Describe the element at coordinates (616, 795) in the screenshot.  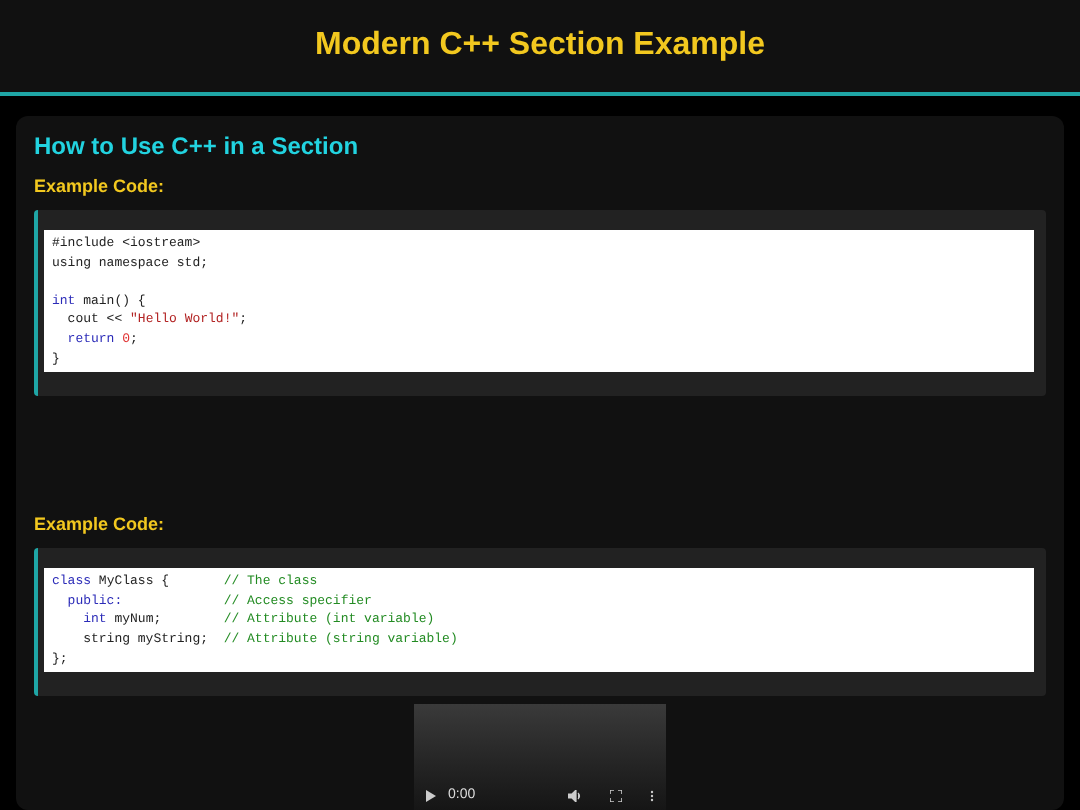
I see `fullscreen-icon` at that location.